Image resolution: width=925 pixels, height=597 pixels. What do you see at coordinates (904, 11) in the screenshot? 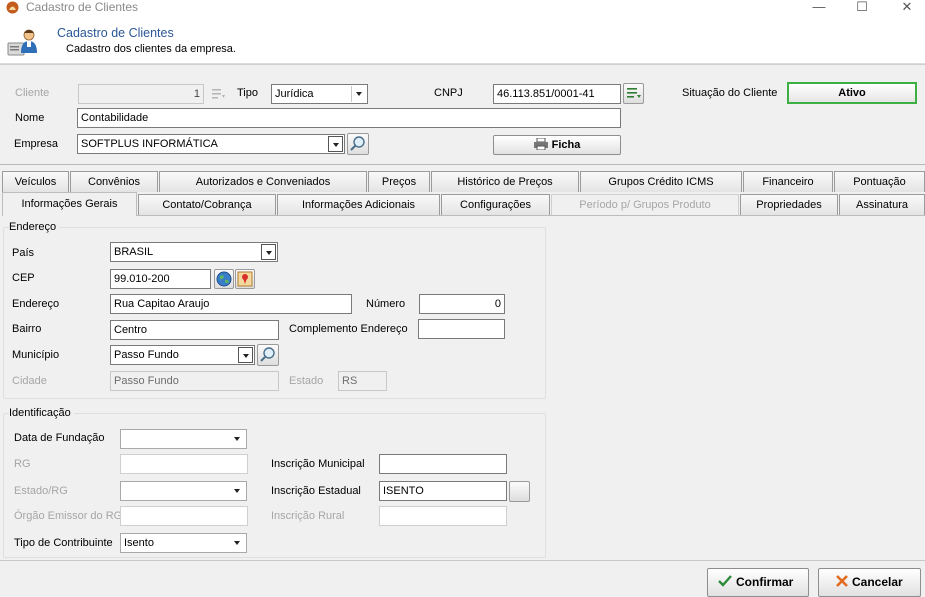
I see `close-button: ✕` at bounding box center [904, 11].